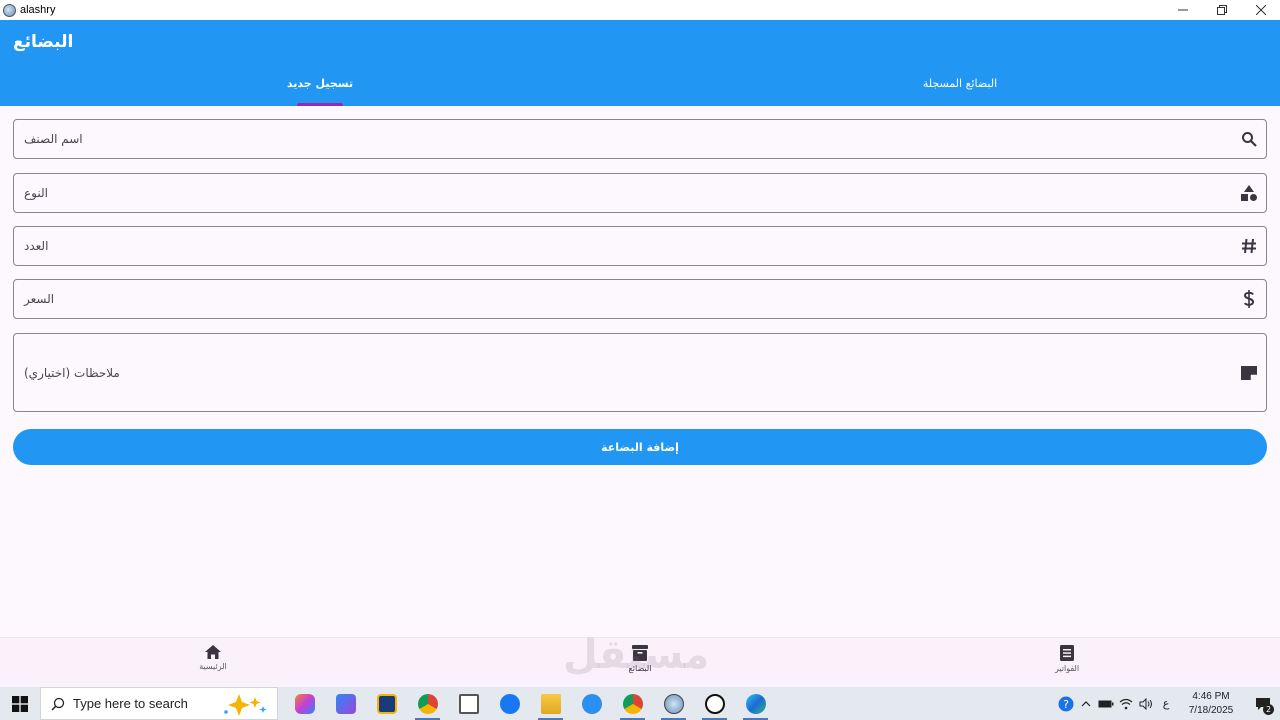 Image resolution: width=1280 pixels, height=720 pixels. Describe the element at coordinates (72, 372) in the screenshot. I see `notes-placeholder: ملاحظات (اختياري)` at that location.